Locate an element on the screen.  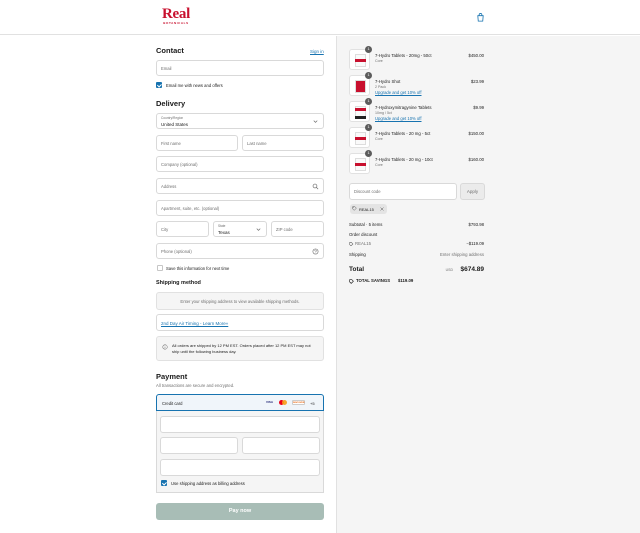
item-price: $160.00 is located at coordinates (476, 159).